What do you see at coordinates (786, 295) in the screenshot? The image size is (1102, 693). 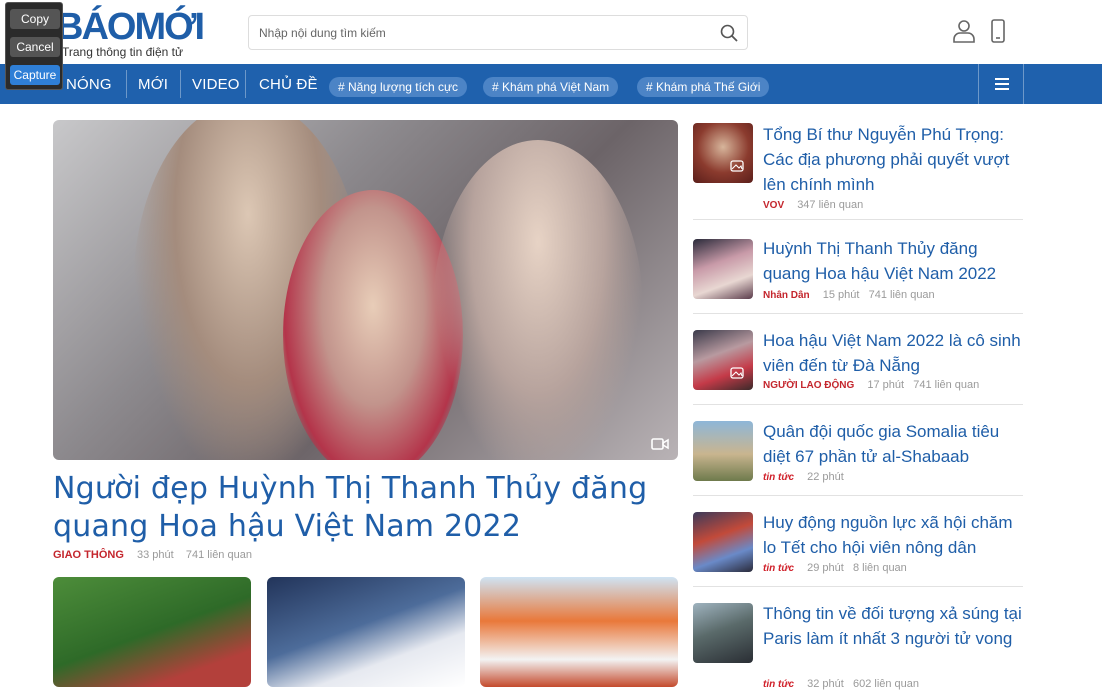 I see `source-logo: Nhân Dân` at bounding box center [786, 295].